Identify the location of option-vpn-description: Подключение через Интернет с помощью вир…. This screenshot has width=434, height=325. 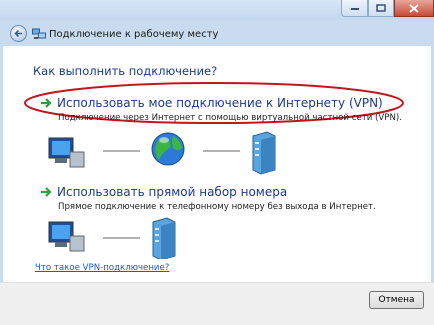
(230, 118).